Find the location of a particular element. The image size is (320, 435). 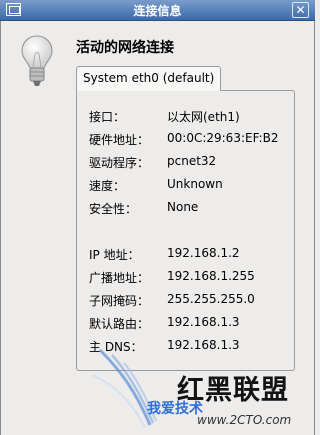

close-icon: ✕ is located at coordinates (300, 10).